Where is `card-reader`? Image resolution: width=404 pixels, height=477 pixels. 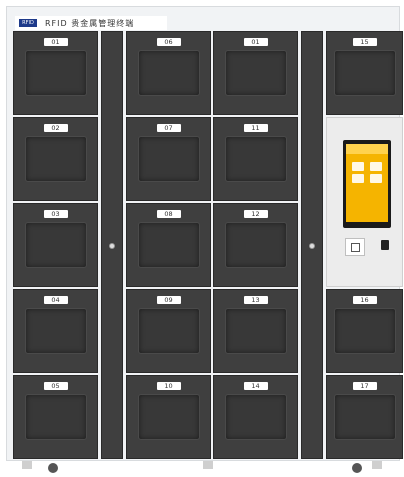 card-reader is located at coordinates (355, 247).